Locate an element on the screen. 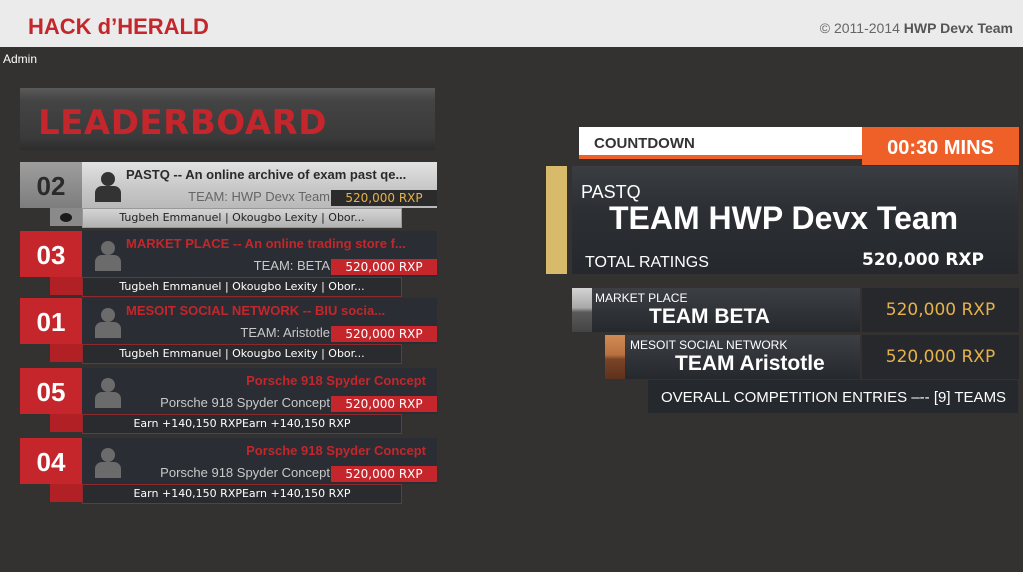 Image resolution: width=1023 pixels, height=572 pixels. featured-accent-bar is located at coordinates (556, 220).